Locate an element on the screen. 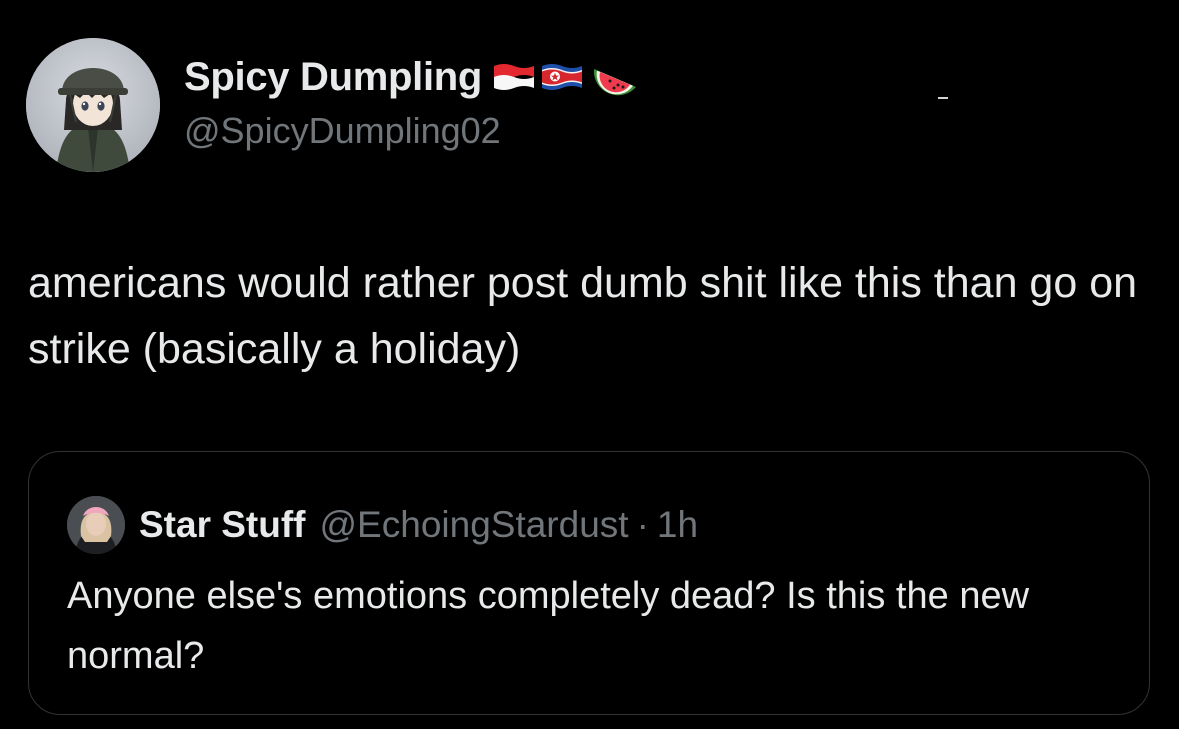 Image resolution: width=1179 pixels, height=729 pixels. quoted-tweet-header: Star Stuff @EchoingStardust · 1h is located at coordinates (382, 525).